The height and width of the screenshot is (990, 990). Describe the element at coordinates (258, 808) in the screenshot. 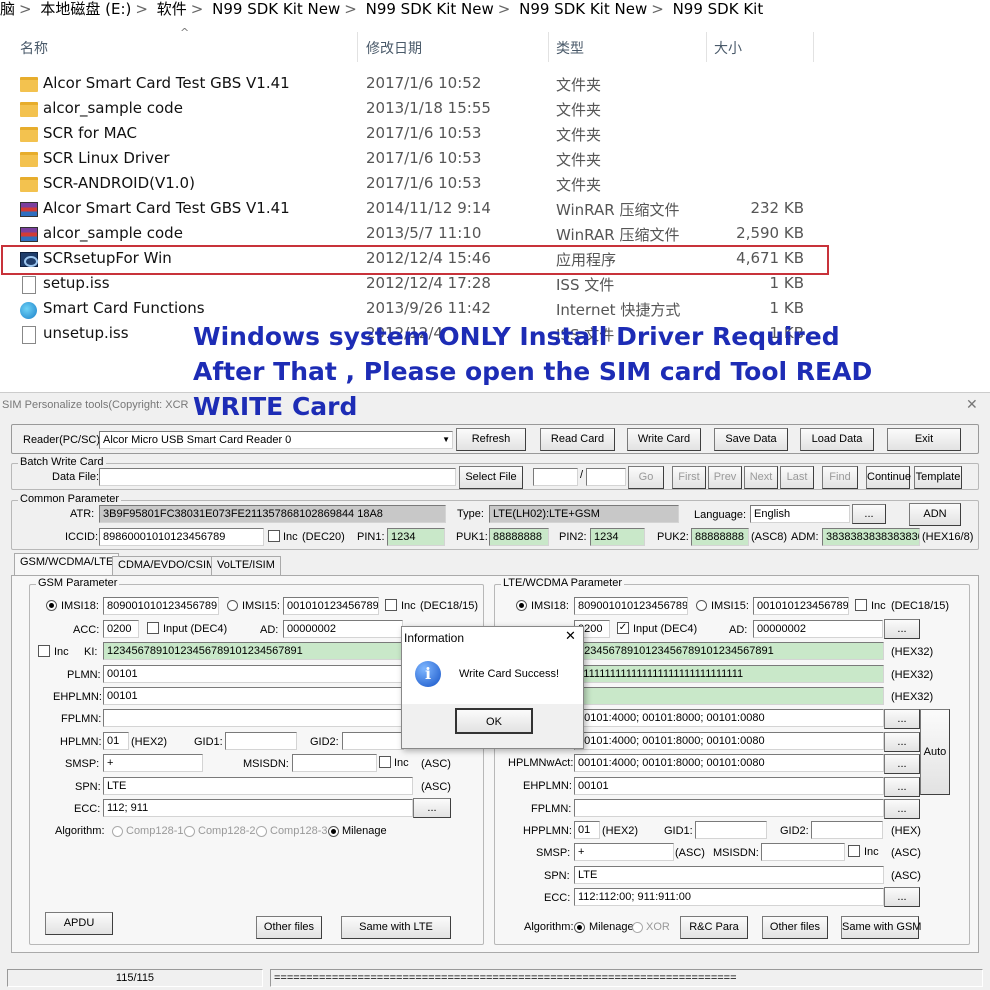

I see `ecc-field: 112; 911` at that location.